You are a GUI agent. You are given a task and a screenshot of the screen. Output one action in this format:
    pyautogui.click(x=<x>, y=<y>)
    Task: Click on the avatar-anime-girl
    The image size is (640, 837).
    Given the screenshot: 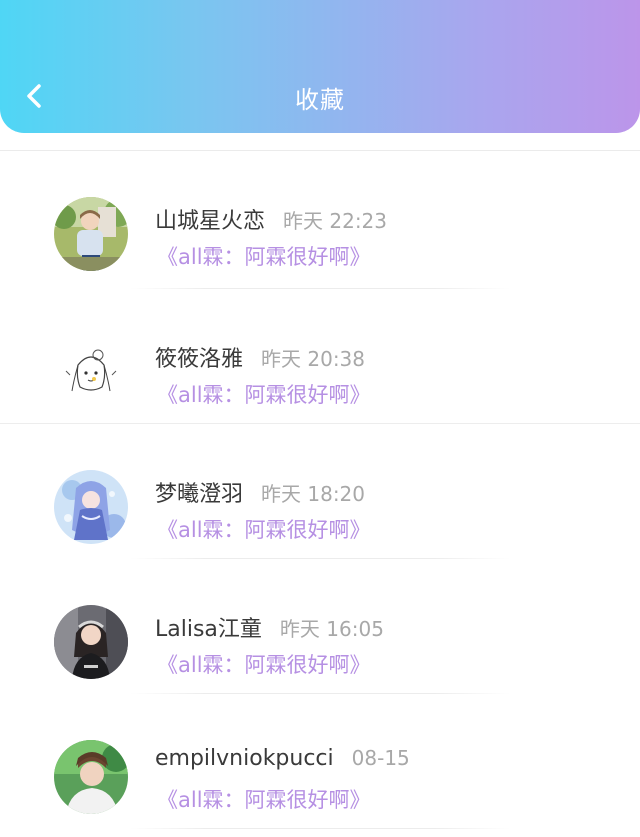 What is the action you would take?
    pyautogui.click(x=91, y=507)
    